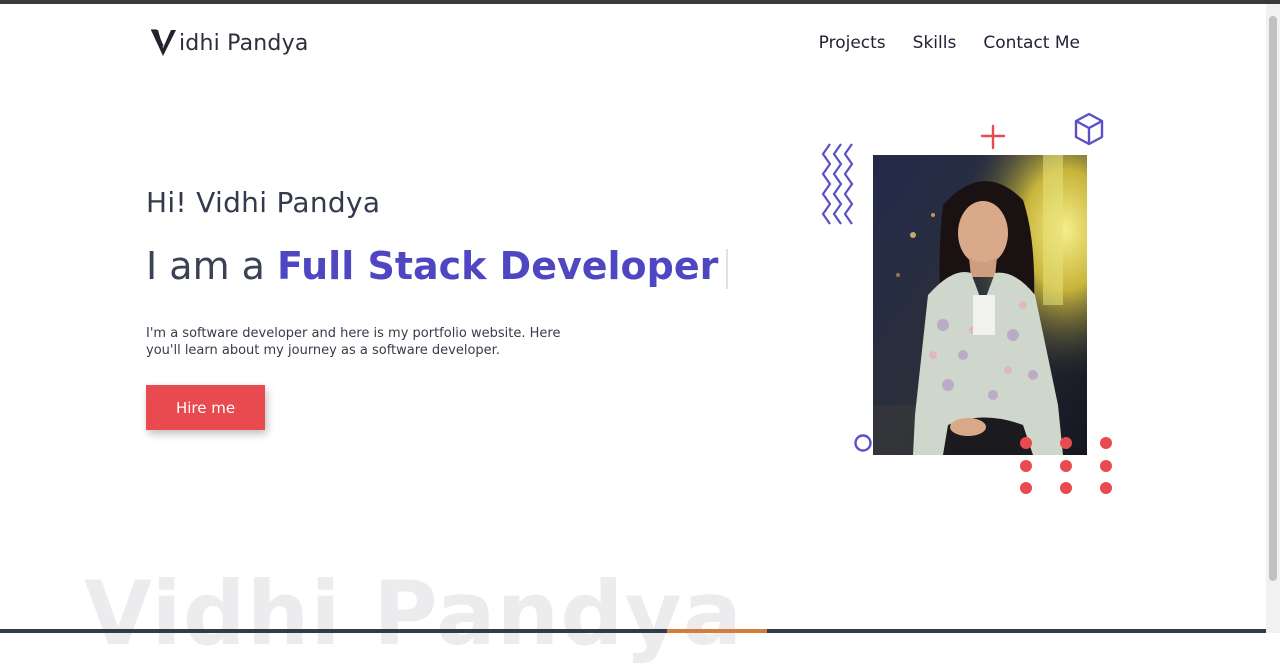 This screenshot has width=1280, height=665. What do you see at coordinates (993, 137) in the screenshot?
I see `plus-icon` at bounding box center [993, 137].